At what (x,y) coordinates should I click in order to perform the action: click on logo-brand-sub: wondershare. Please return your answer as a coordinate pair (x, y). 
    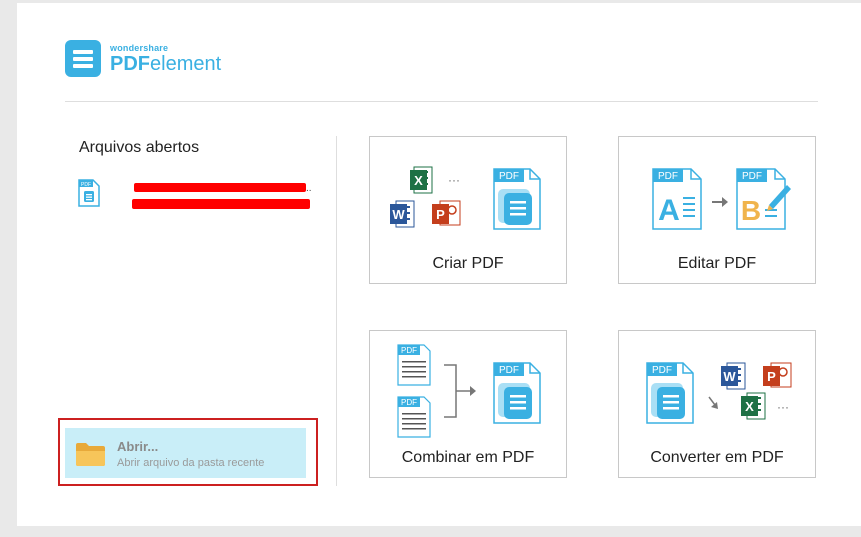
    Looking at the image, I should click on (139, 48).